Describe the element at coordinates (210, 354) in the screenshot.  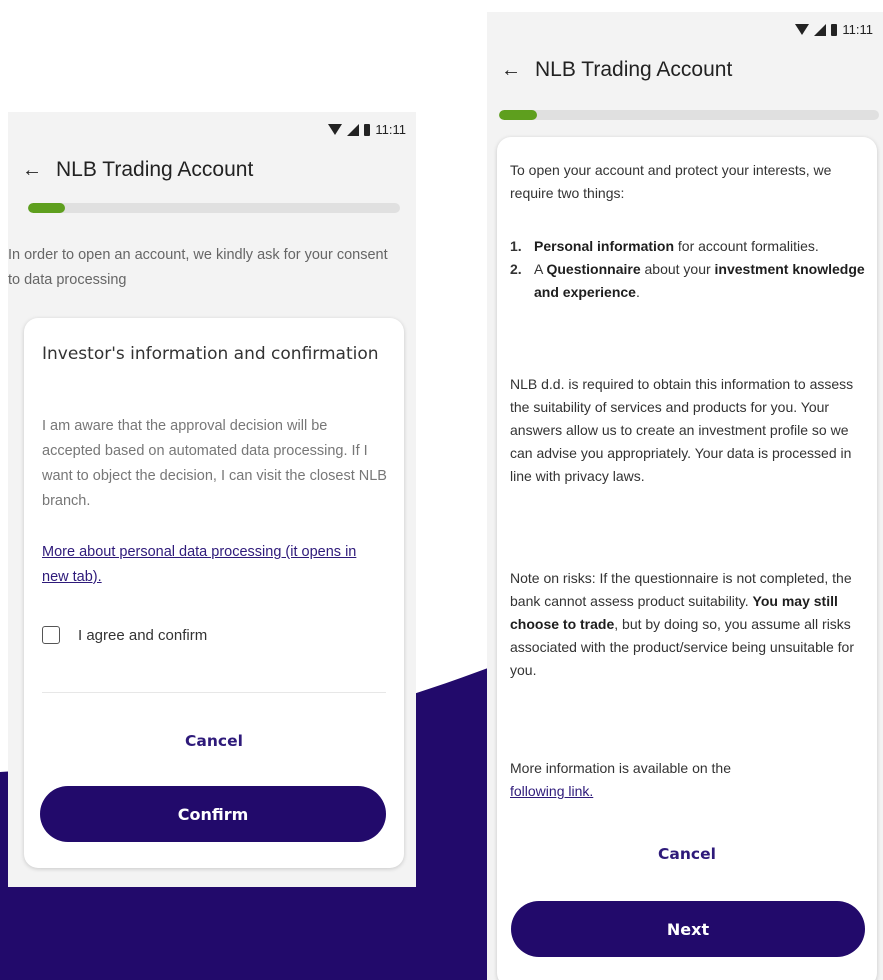
I see `card-title: Investor's information and confirmation` at that location.